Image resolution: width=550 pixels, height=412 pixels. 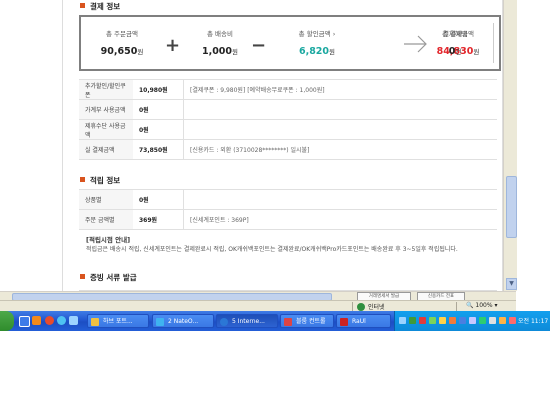 What do you see at coordinates (412, 320) in the screenshot?
I see `tray-shield-icon` at bounding box center [412, 320].